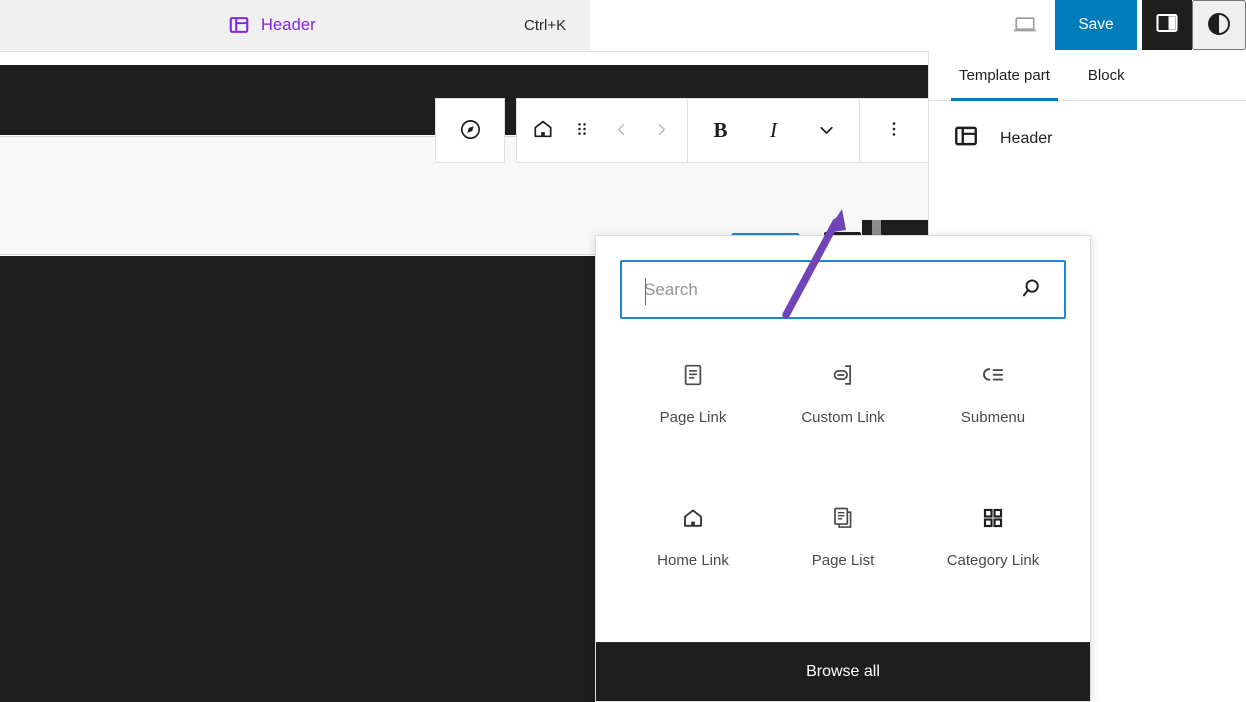 Image resolution: width=1246 pixels, height=702 pixels. I want to click on custom-link-icon, so click(843, 375).